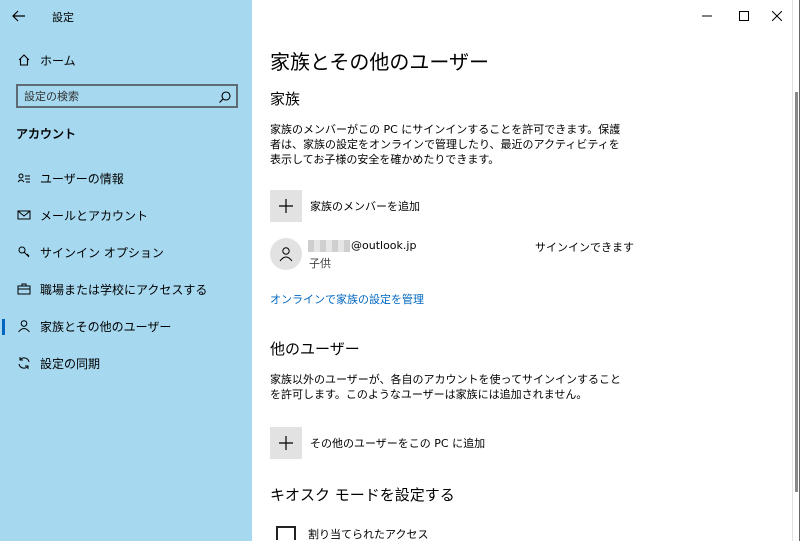 Image resolution: width=800 pixels, height=541 pixels. Describe the element at coordinates (320, 263) in the screenshot. I see `member-role: 子供` at that location.